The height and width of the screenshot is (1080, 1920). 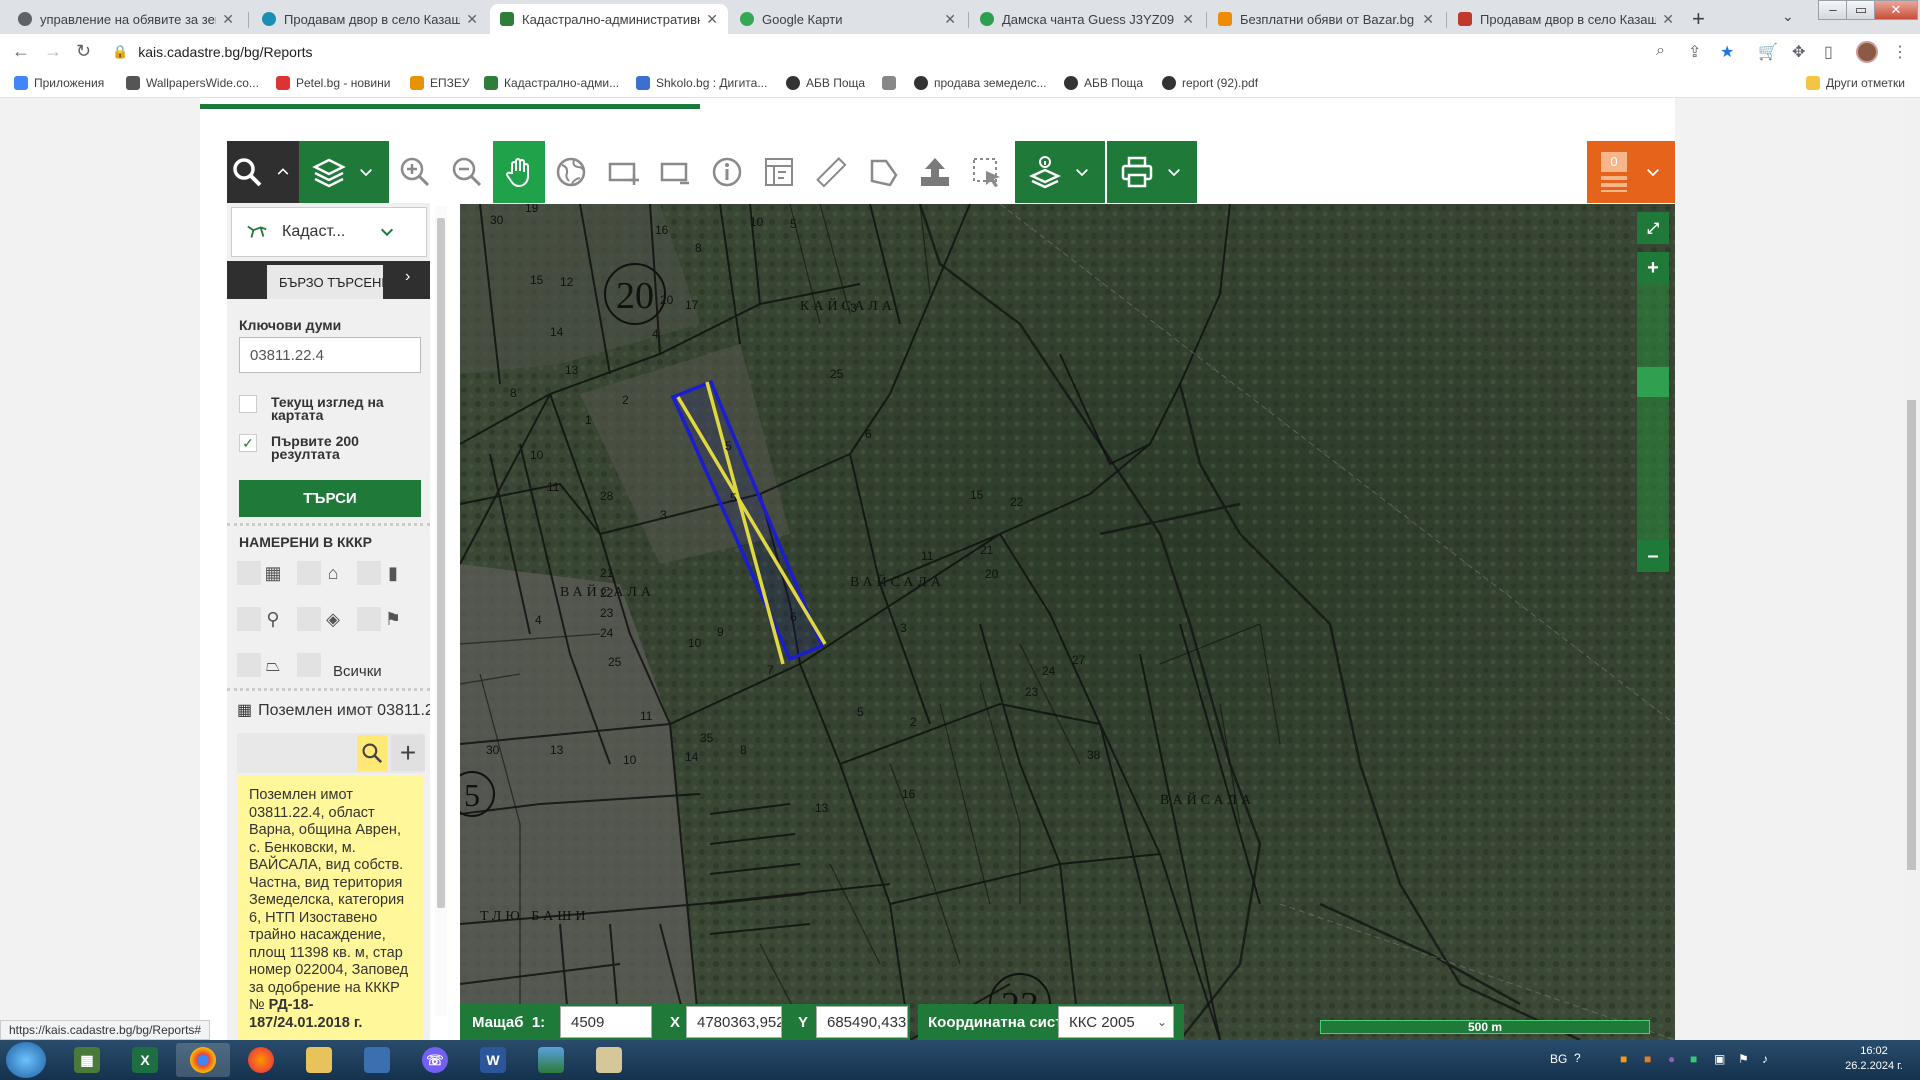 What do you see at coordinates (727, 172) in the screenshot?
I see `info-button` at bounding box center [727, 172].